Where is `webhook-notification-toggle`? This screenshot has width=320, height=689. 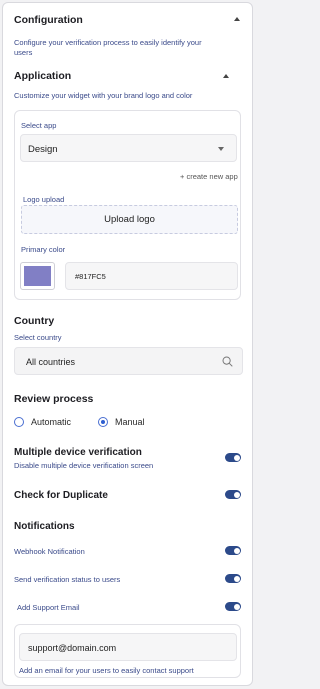
webhook-notification-toggle is located at coordinates (233, 550).